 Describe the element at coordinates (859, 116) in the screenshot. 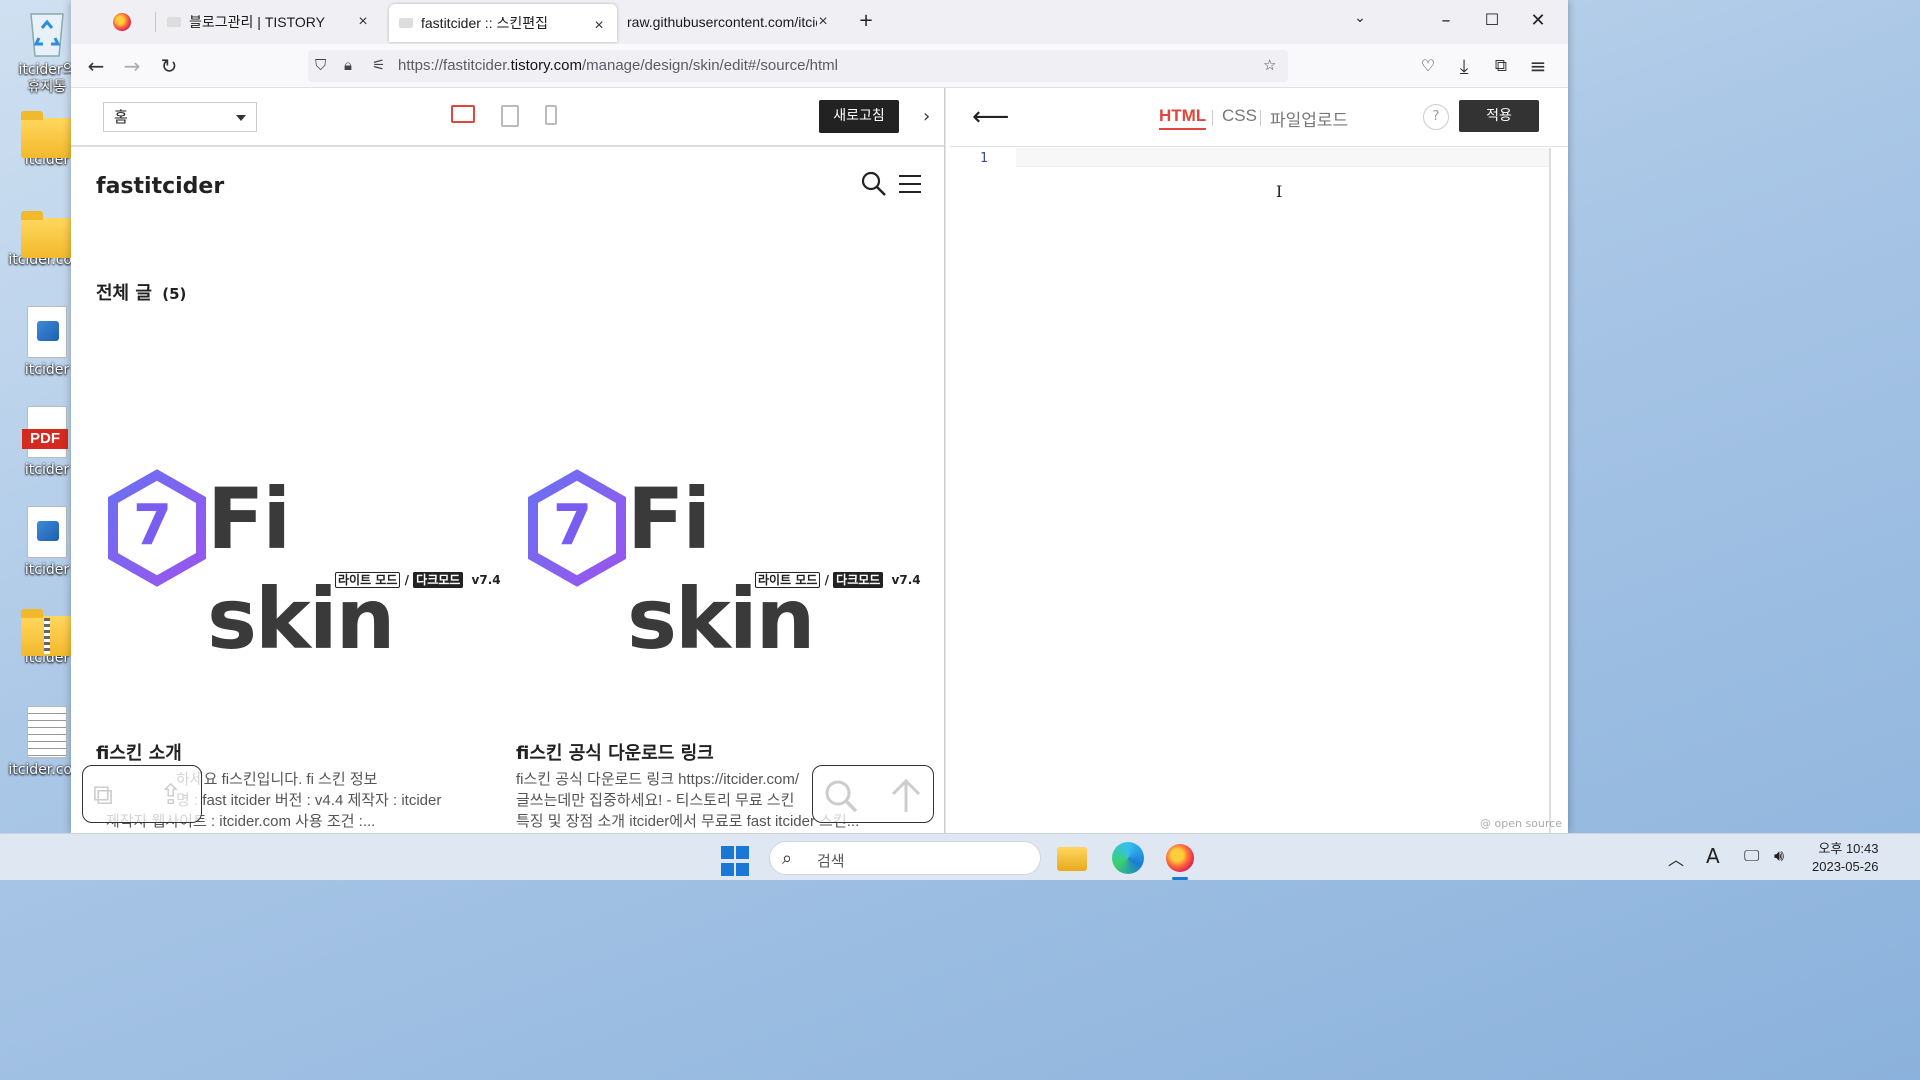

I see `refresh-button: 새로고침` at that location.